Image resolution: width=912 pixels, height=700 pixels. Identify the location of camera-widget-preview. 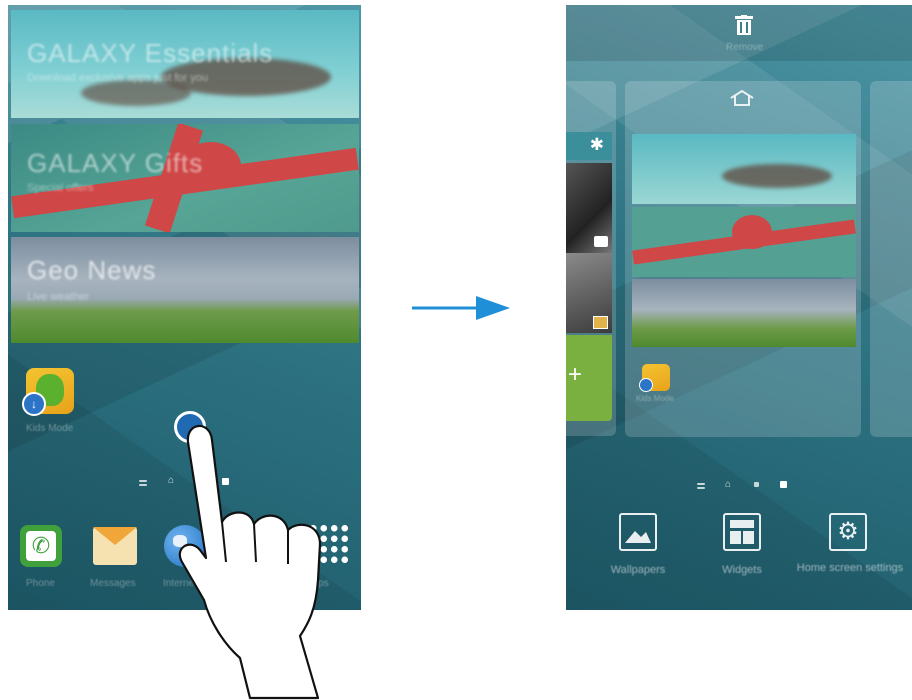
(589, 208).